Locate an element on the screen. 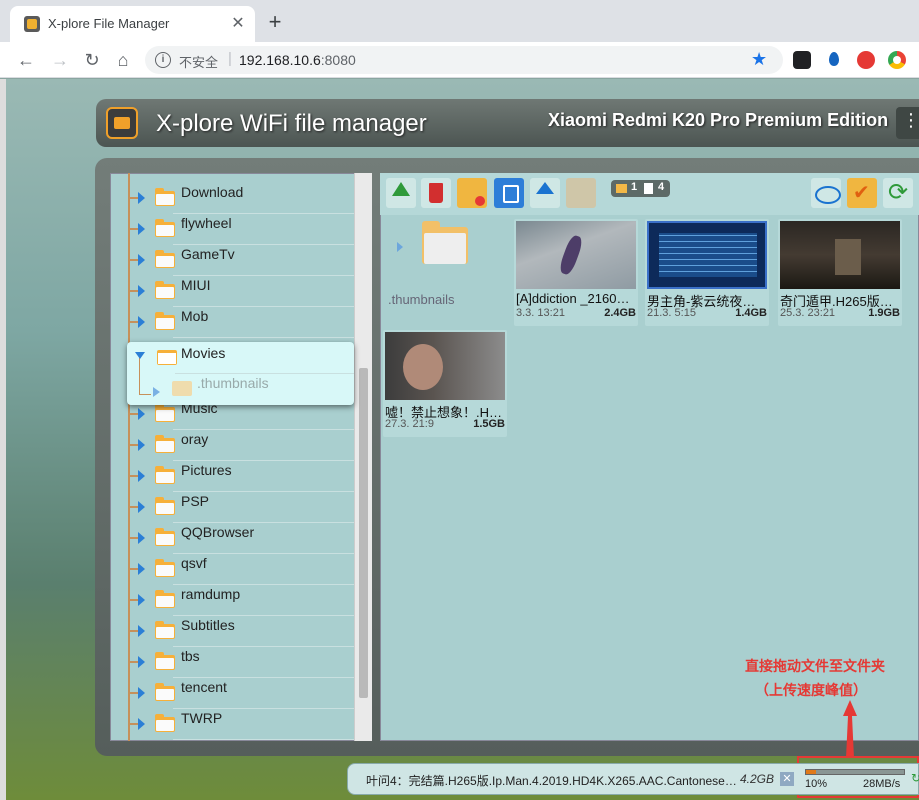  upload-progress-fill is located at coordinates (811, 772).